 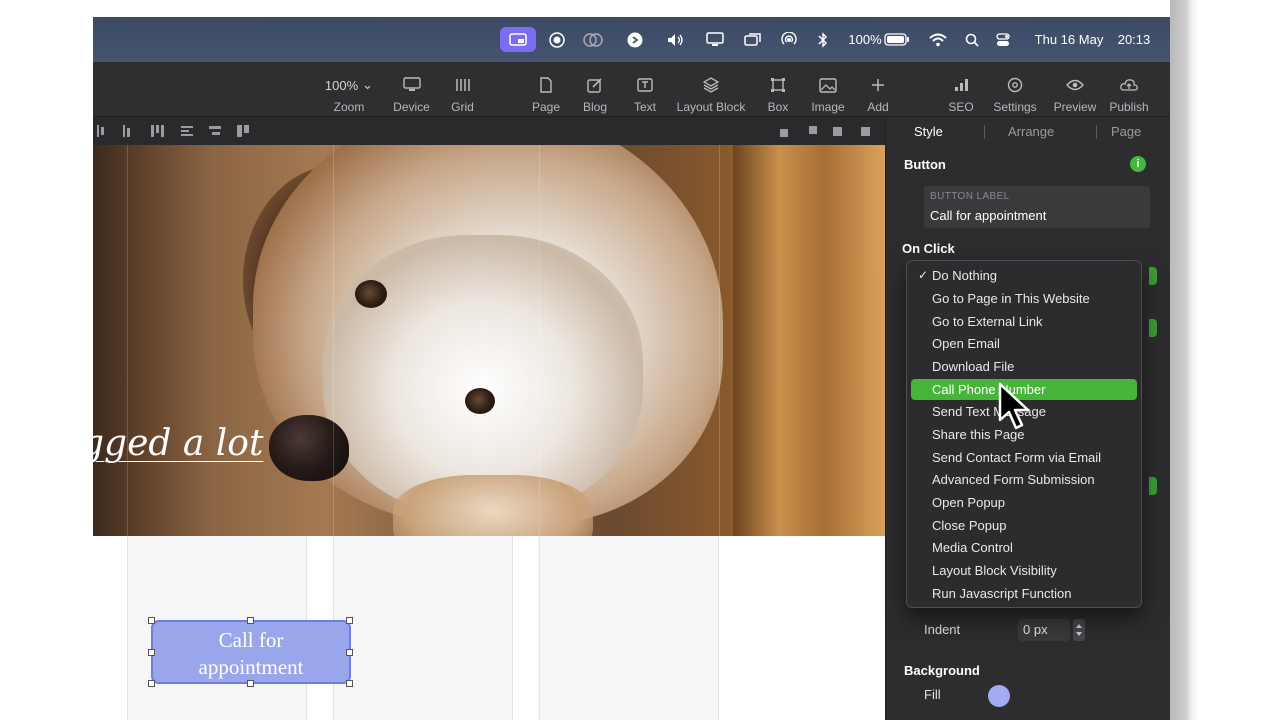 I want to click on blog-button: Blog, so click(x=595, y=89).